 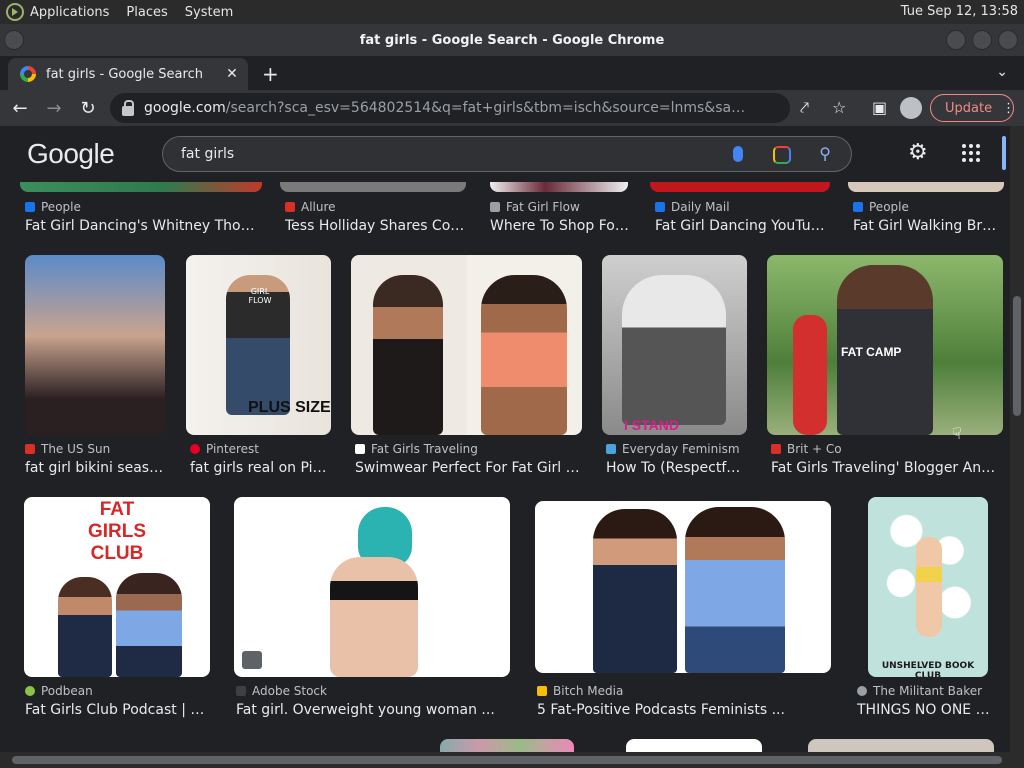 What do you see at coordinates (512, 760) in the screenshot?
I see `horizontal-scrollbar` at bounding box center [512, 760].